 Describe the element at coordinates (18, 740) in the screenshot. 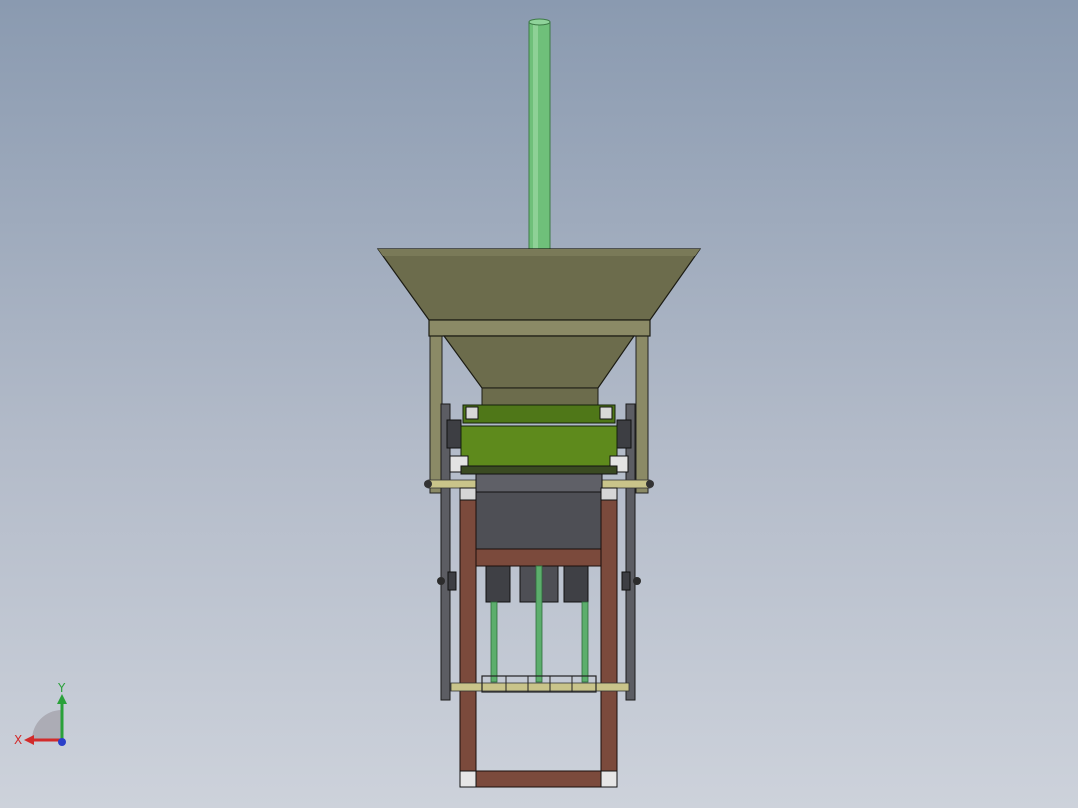

I see `x-axis-label: X` at that location.